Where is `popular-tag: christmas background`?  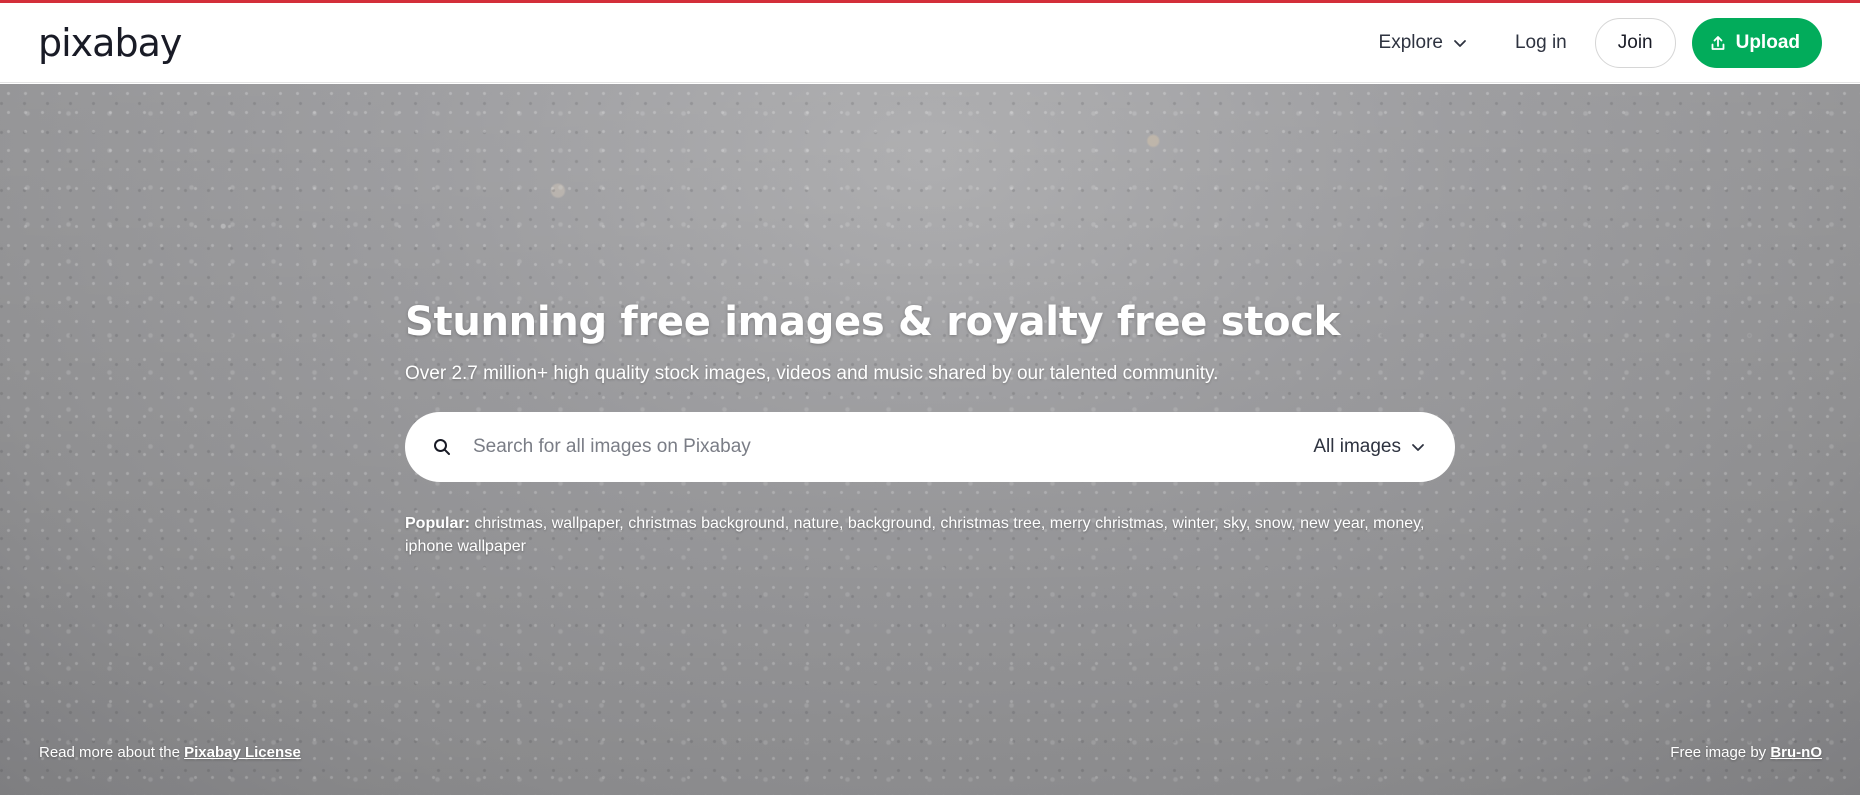 popular-tag: christmas background is located at coordinates (706, 523).